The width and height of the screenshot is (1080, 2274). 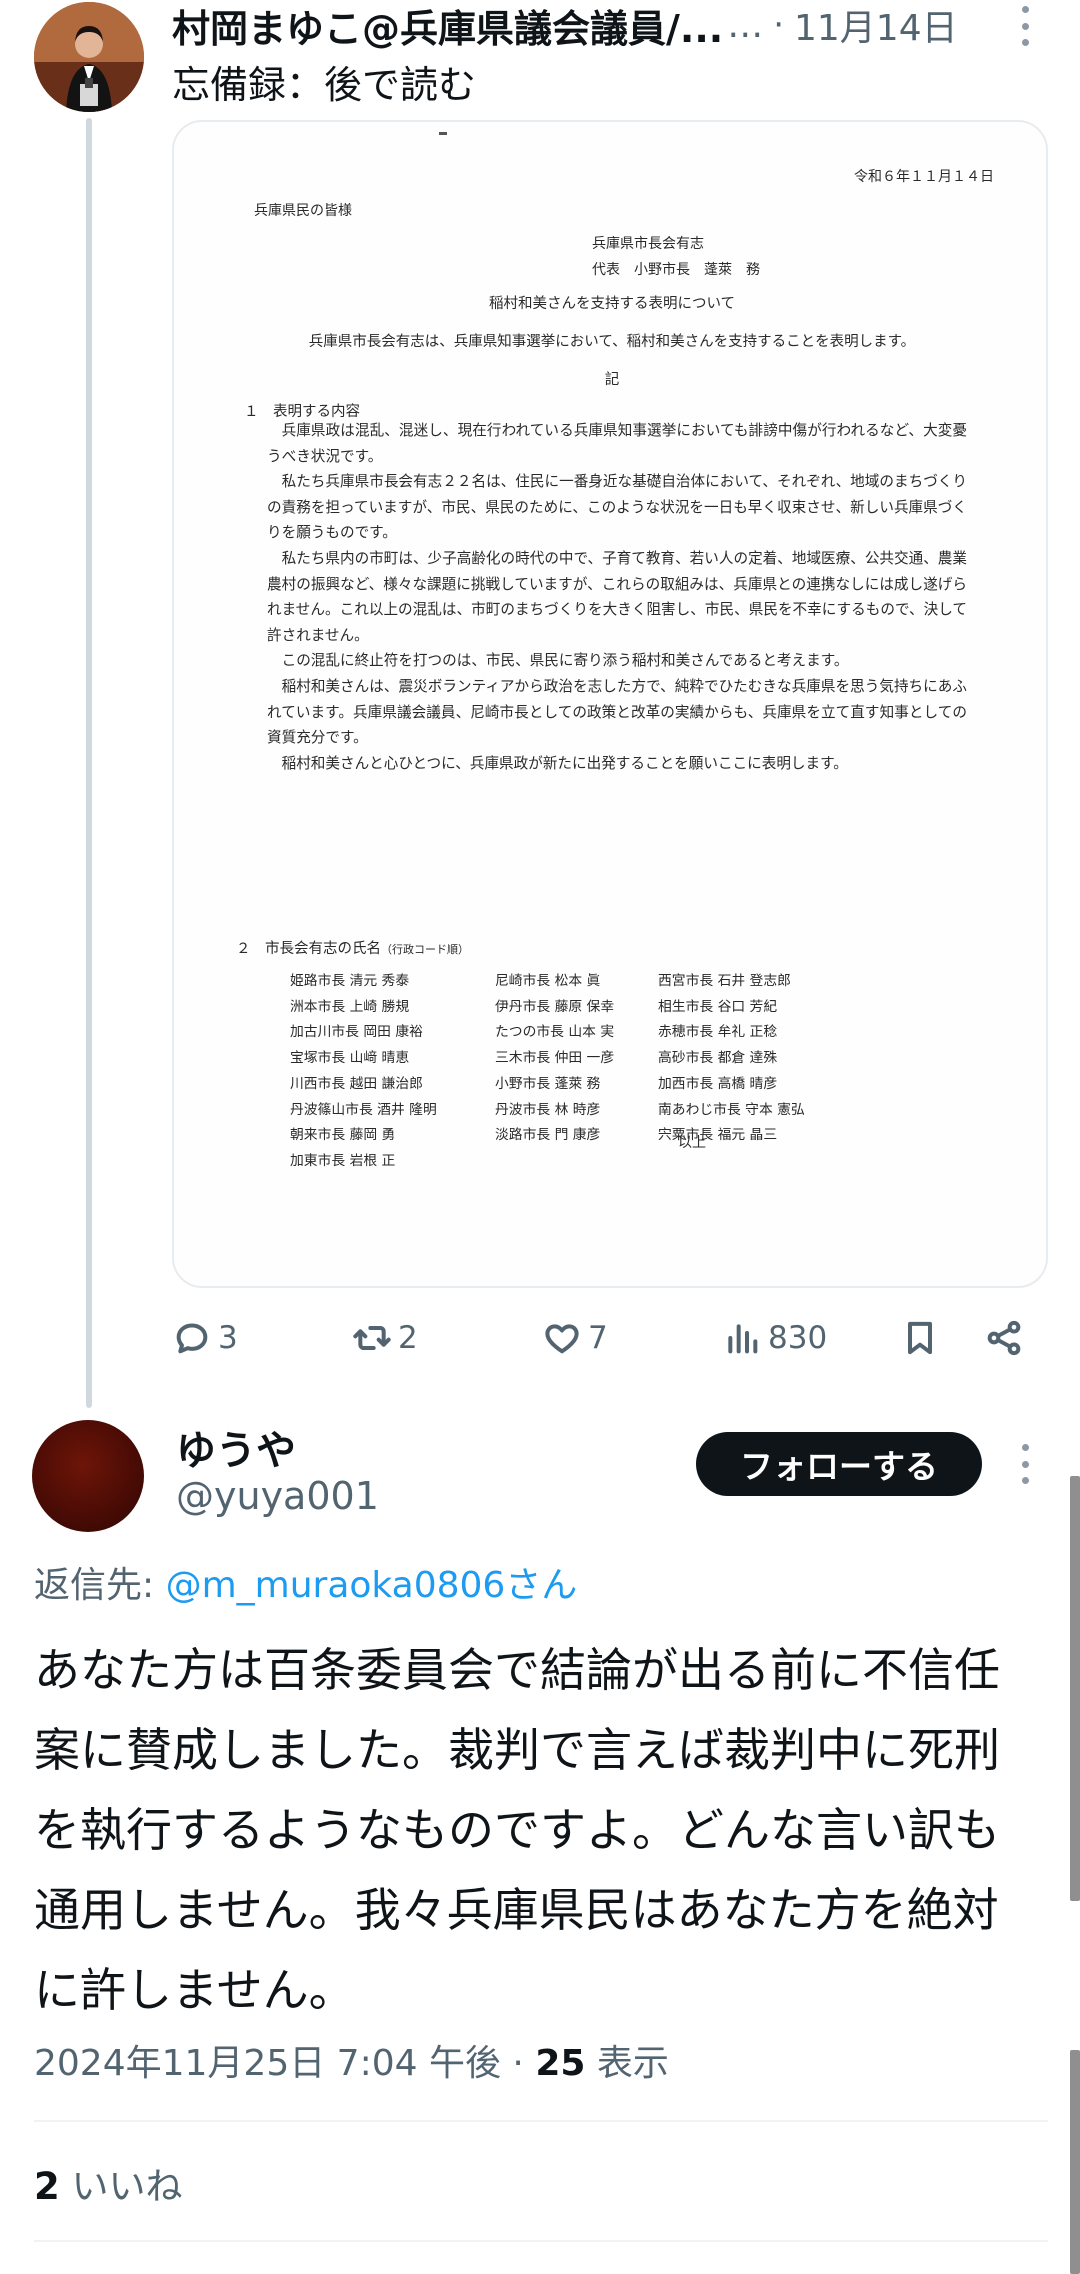 I want to click on scrollbar-thumb-lower, so click(x=1075, y=2162).